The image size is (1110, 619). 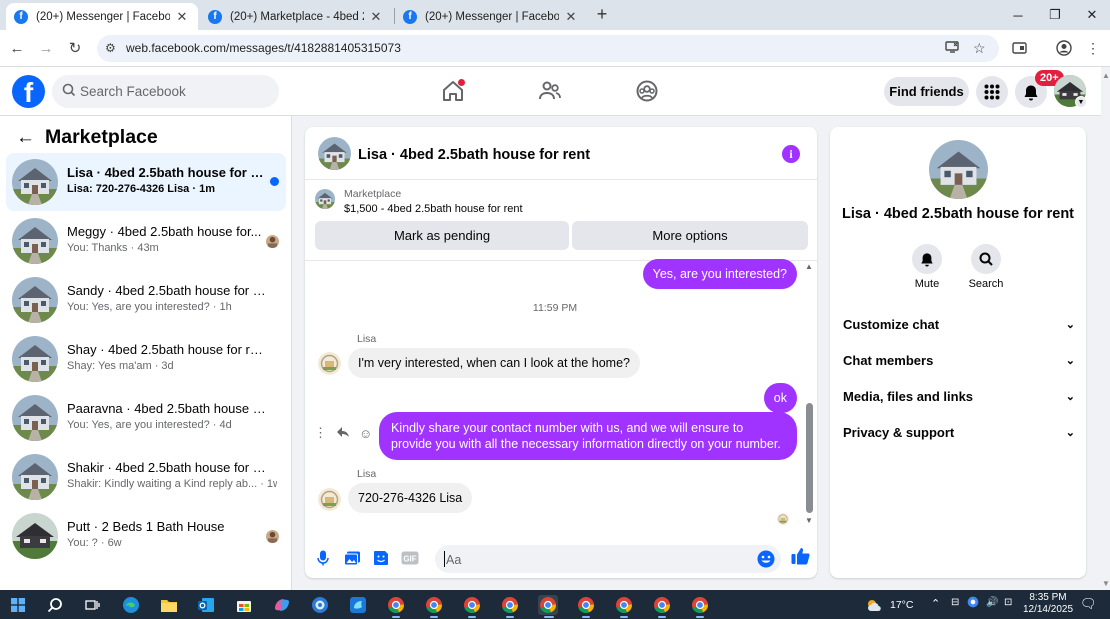 What do you see at coordinates (973, 603) in the screenshot?
I see `tray-chrome-icon` at bounding box center [973, 603].